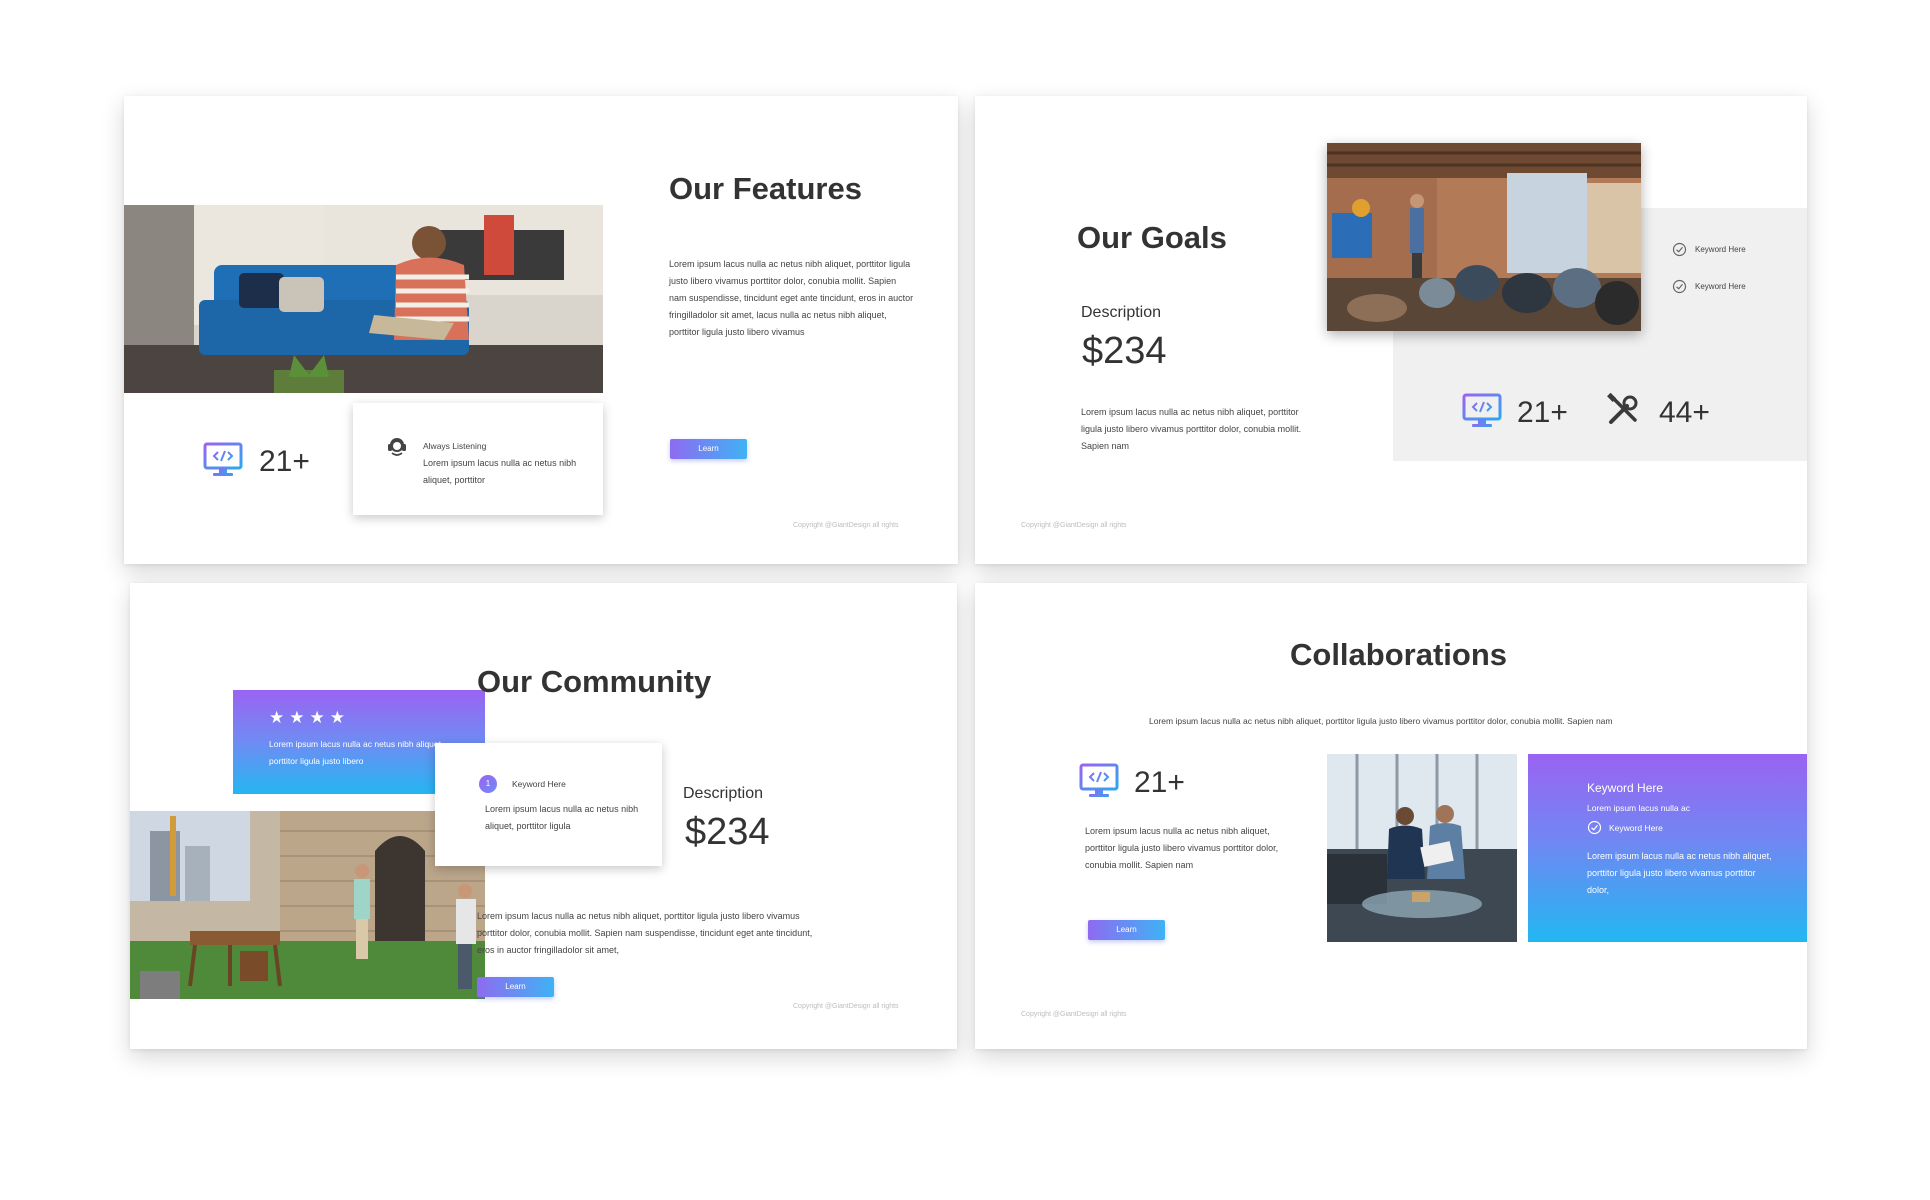  I want to click on meeting-room-photo, so click(1484, 237).